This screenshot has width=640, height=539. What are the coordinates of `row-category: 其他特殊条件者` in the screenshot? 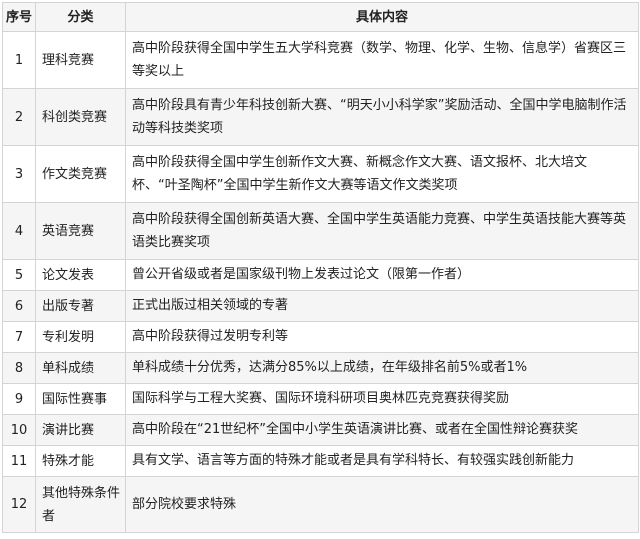 It's located at (80, 504).